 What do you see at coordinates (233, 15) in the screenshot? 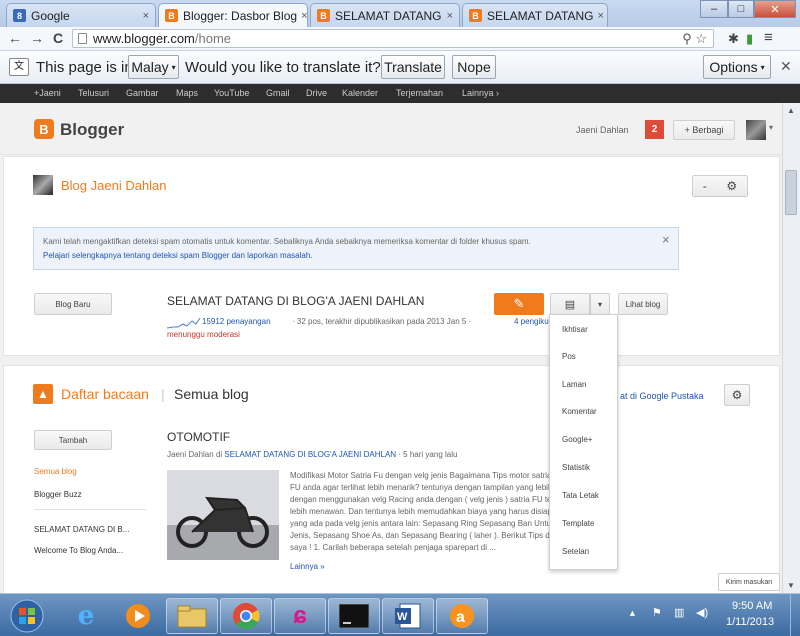
I see `tab-blogger-dashboard: B Blogger: Dasbor Blog ×` at bounding box center [233, 15].